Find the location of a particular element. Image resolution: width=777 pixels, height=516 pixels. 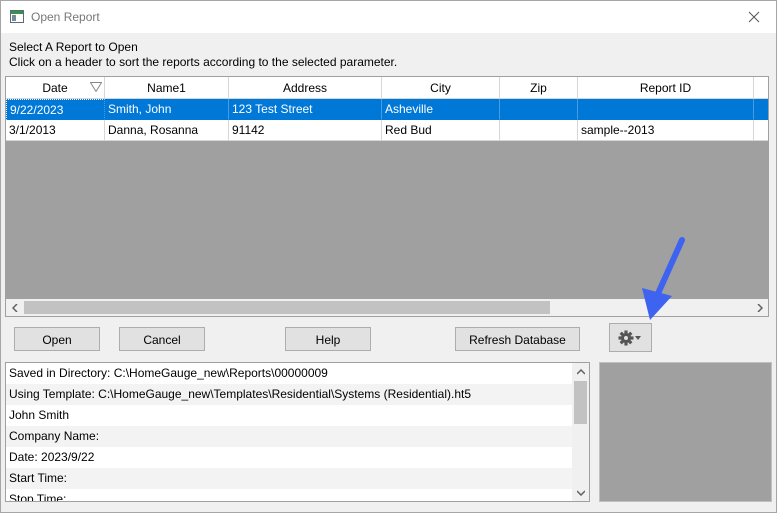

settings-dropdown-button is located at coordinates (630, 337).